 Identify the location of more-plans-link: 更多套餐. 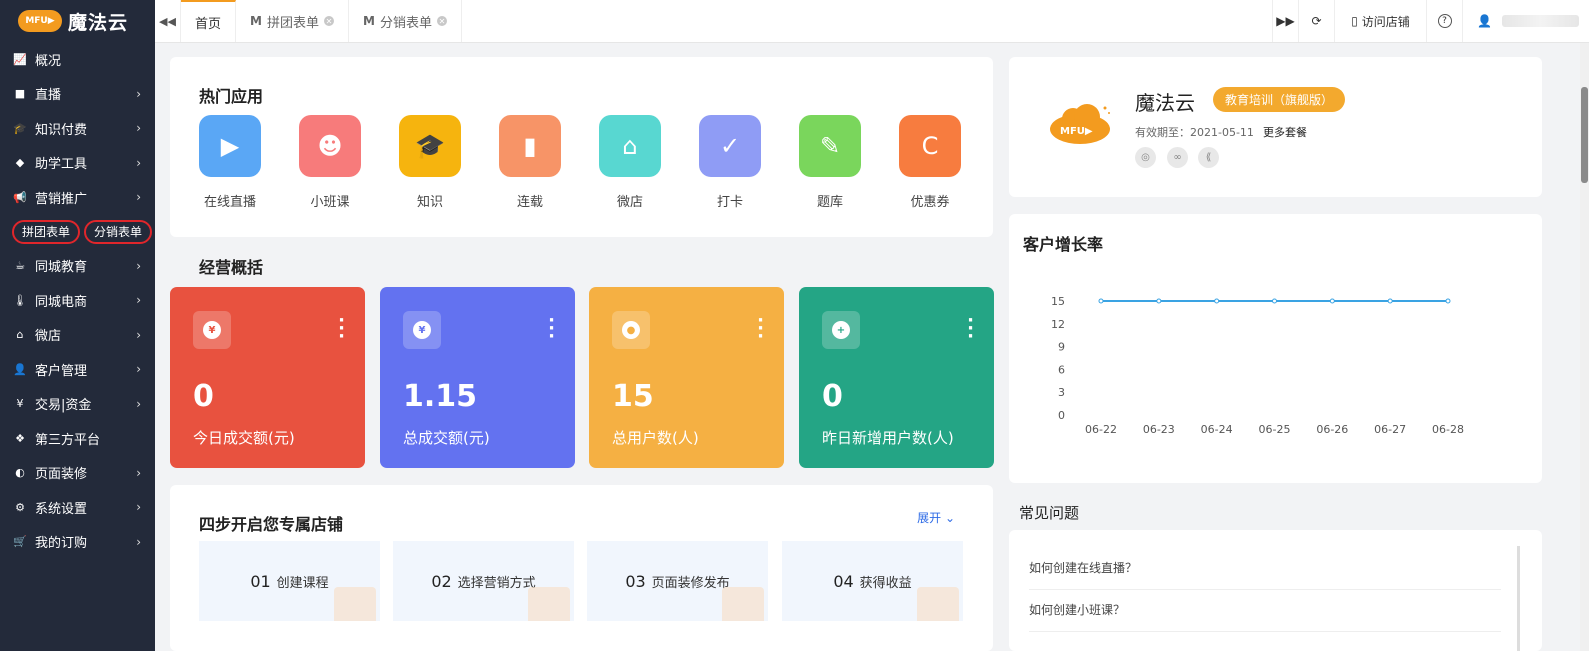
(1285, 132).